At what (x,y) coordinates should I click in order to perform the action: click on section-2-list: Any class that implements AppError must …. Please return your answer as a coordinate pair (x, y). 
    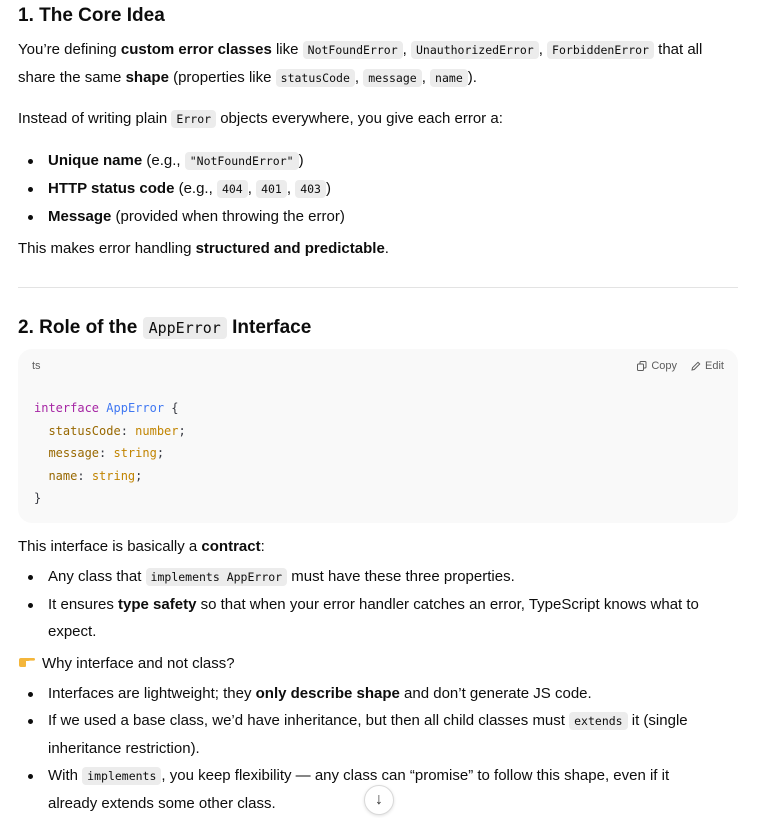
    Looking at the image, I should click on (368, 604).